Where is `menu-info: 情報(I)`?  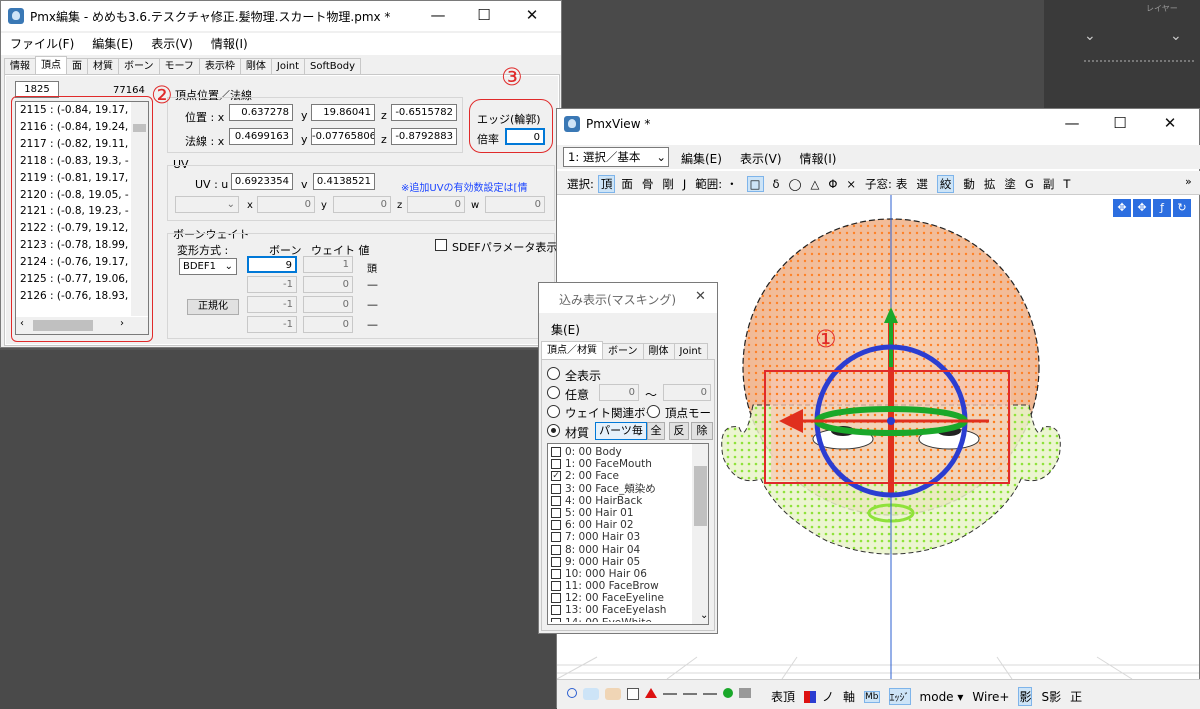 menu-info: 情報(I) is located at coordinates (229, 44).